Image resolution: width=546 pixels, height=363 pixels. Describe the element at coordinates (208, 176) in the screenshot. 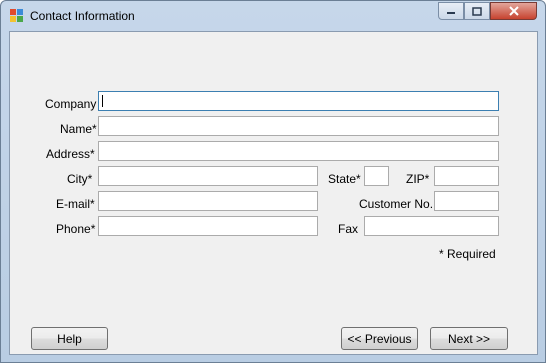

I see `city-input` at that location.